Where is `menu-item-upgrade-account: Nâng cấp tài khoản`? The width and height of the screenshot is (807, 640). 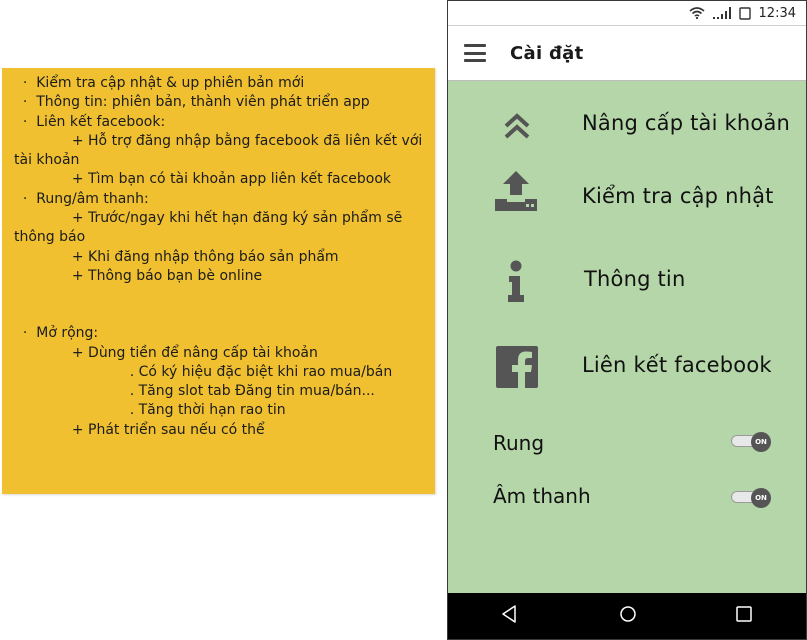
menu-item-upgrade-account: Nâng cấp tài khoản is located at coordinates (627, 126).